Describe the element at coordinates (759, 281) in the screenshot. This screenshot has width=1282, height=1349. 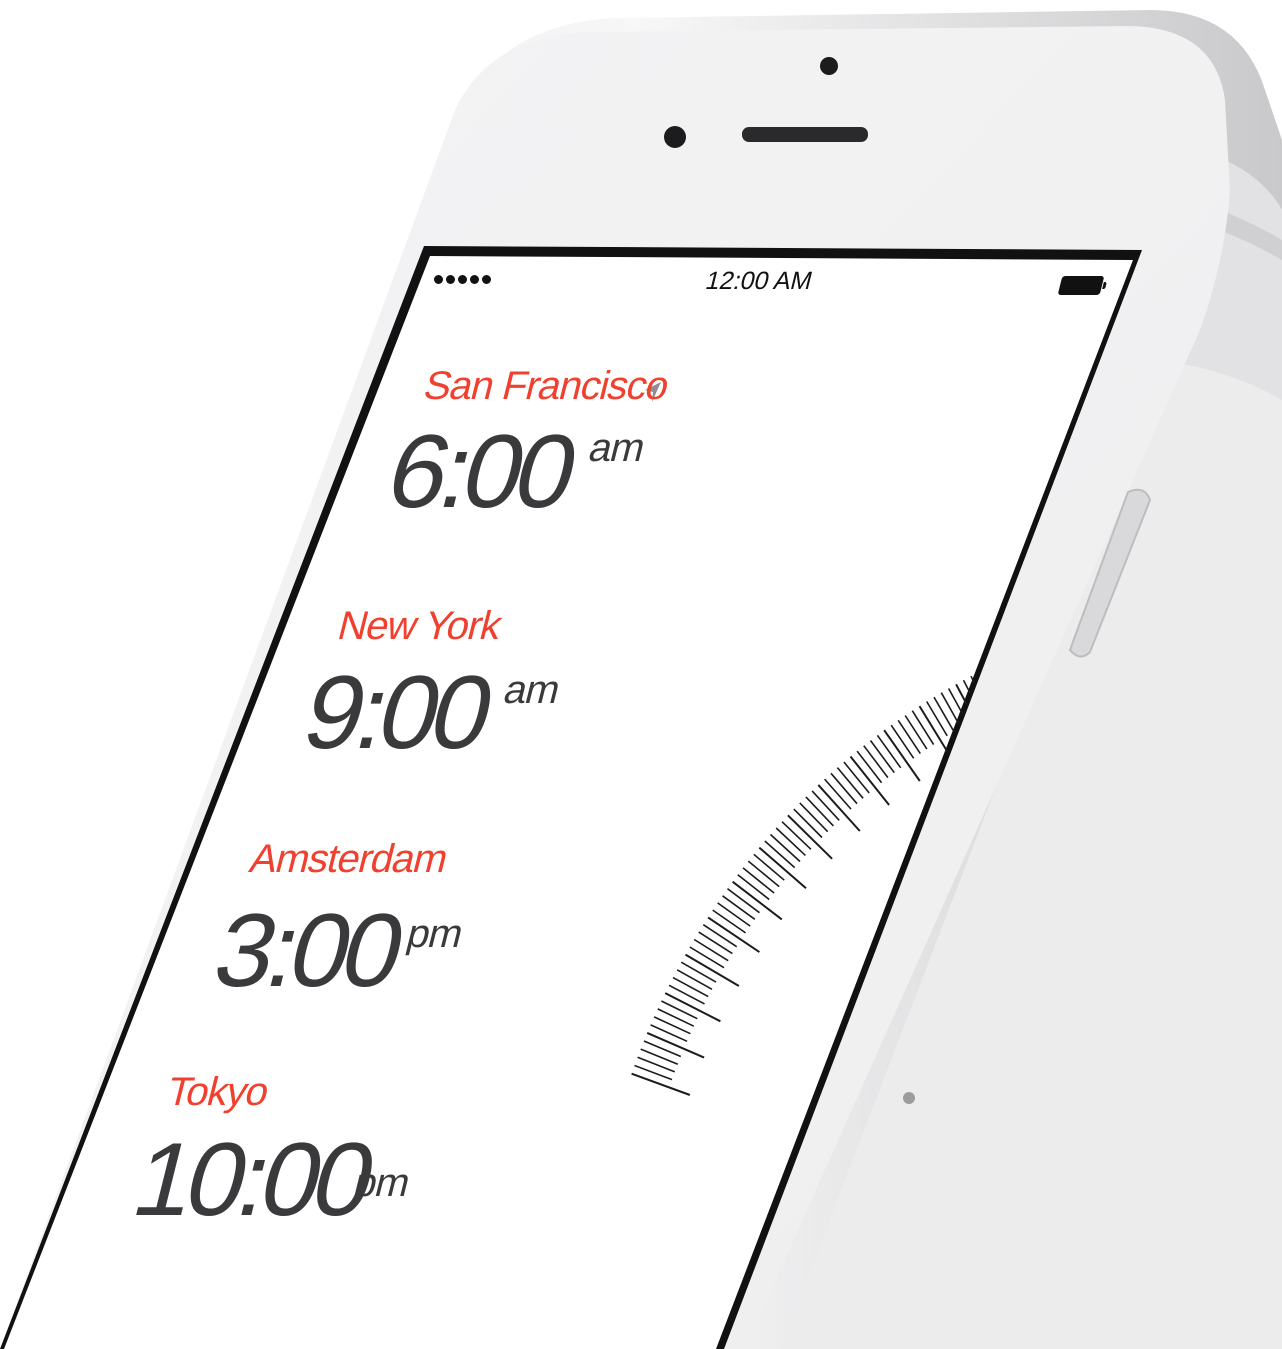
I see `status-bar-time: 12:00 AM` at that location.